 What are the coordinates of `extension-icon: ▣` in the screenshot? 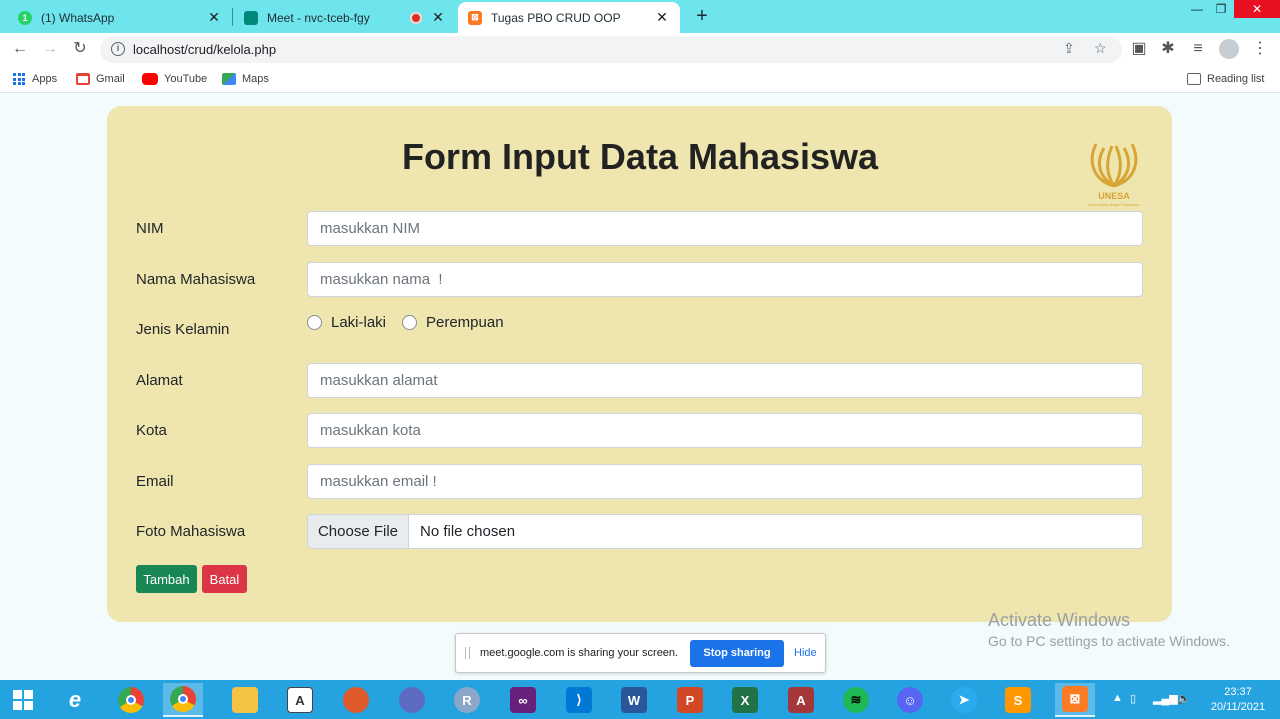 It's located at (1139, 49).